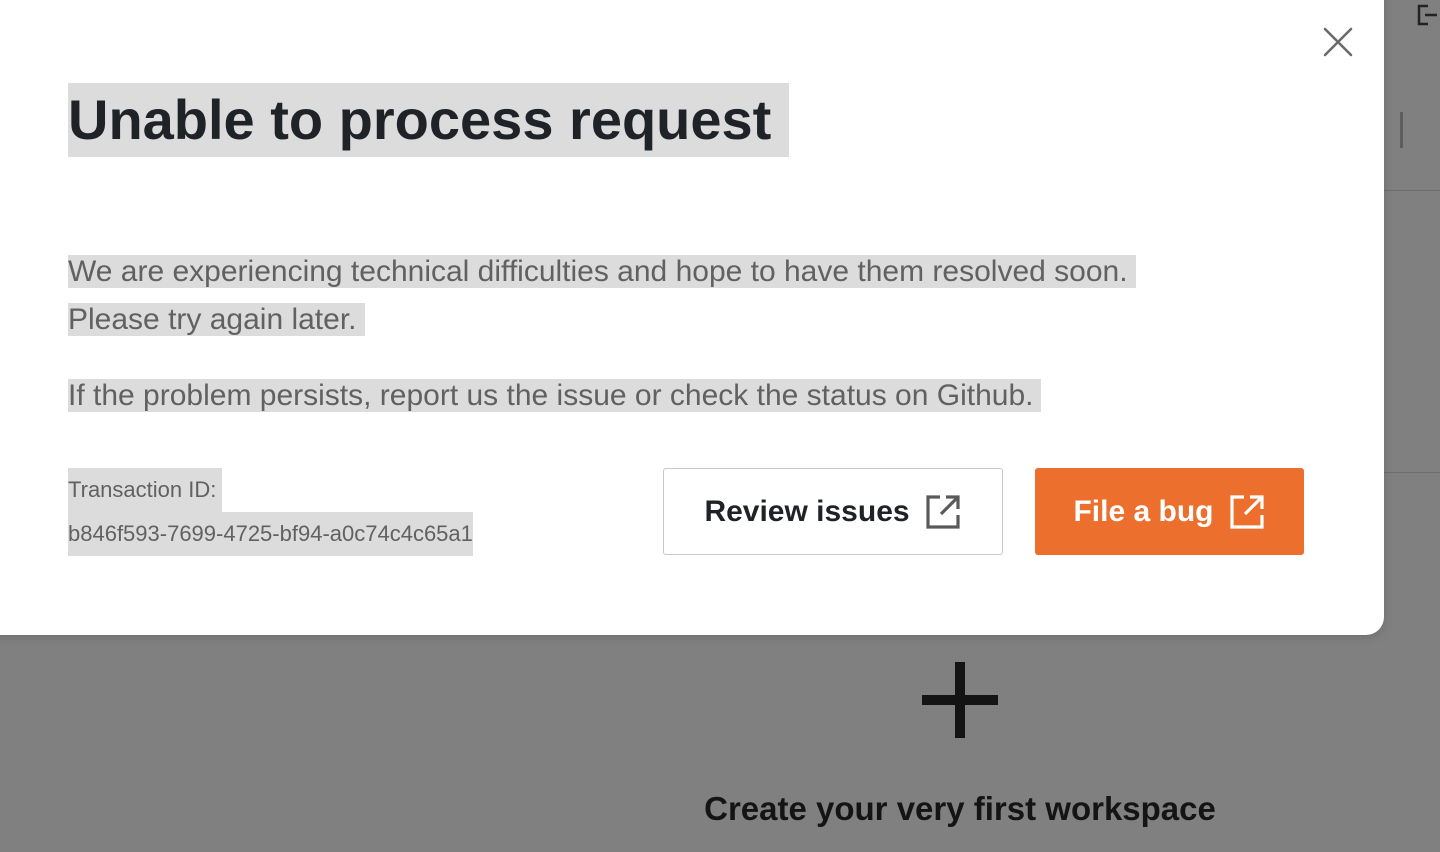  I want to click on section-divider, so click(1412, 472).